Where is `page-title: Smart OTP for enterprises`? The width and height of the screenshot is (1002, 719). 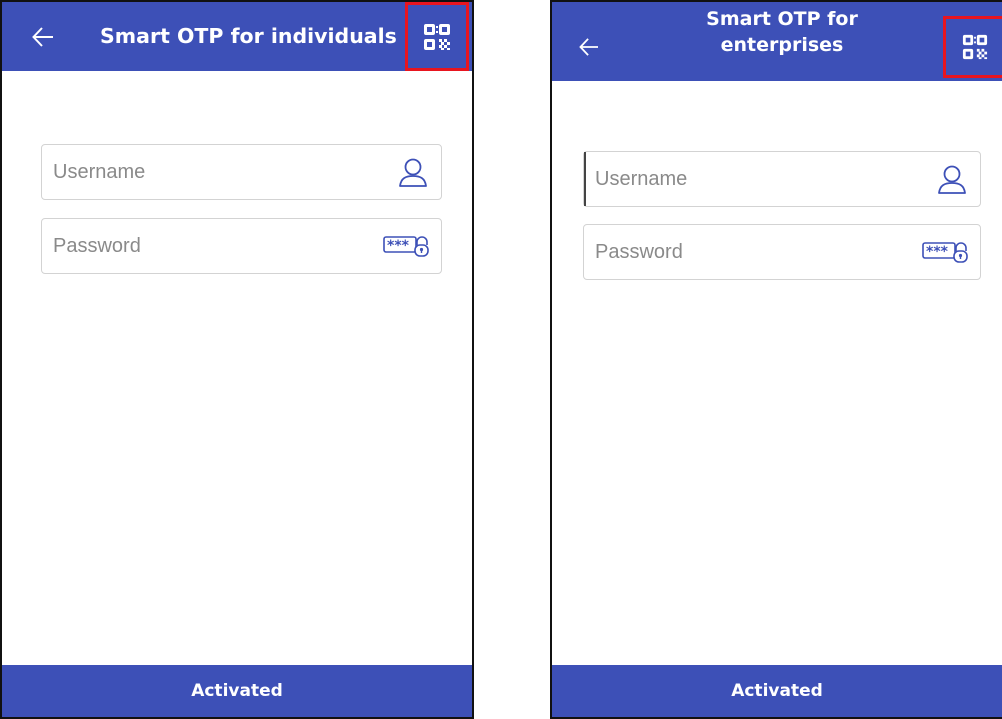
page-title: Smart OTP for enterprises is located at coordinates (782, 32).